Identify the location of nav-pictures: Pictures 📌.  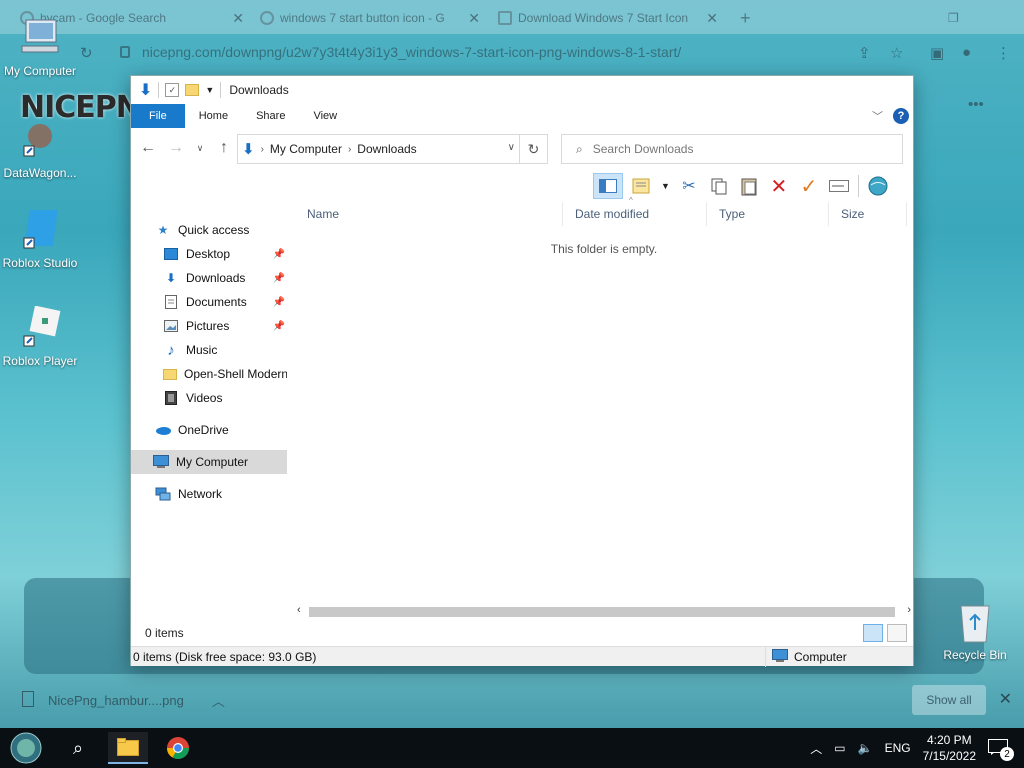
(225, 326).